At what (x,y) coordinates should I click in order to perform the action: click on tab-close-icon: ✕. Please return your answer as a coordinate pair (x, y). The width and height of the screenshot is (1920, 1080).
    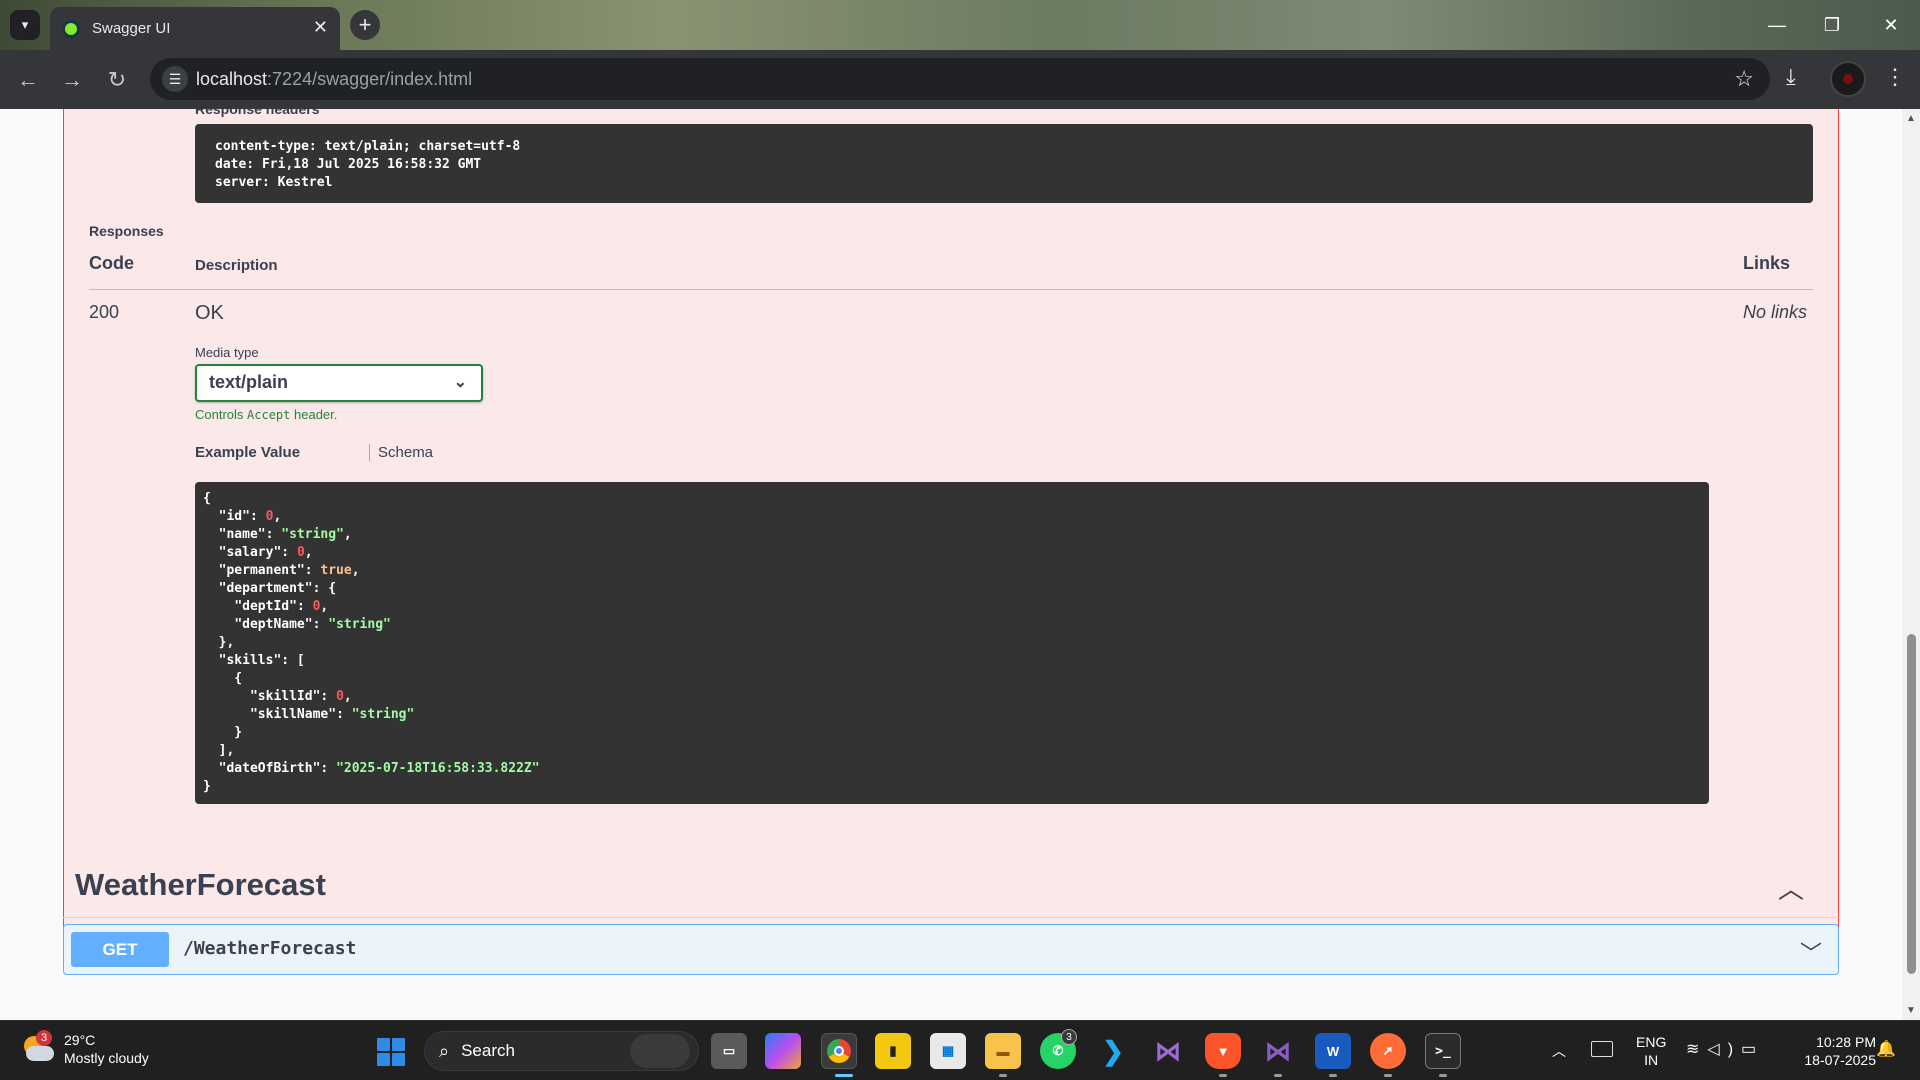
    Looking at the image, I should click on (320, 27).